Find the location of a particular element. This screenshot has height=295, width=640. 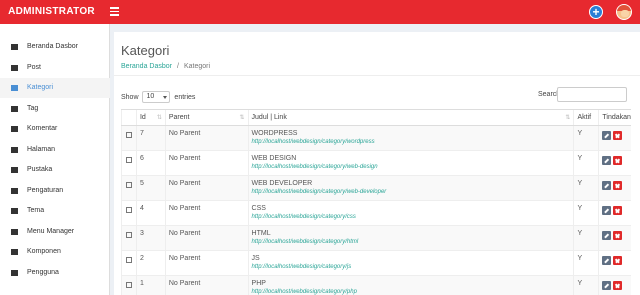

tags-icon is located at coordinates (14, 108).